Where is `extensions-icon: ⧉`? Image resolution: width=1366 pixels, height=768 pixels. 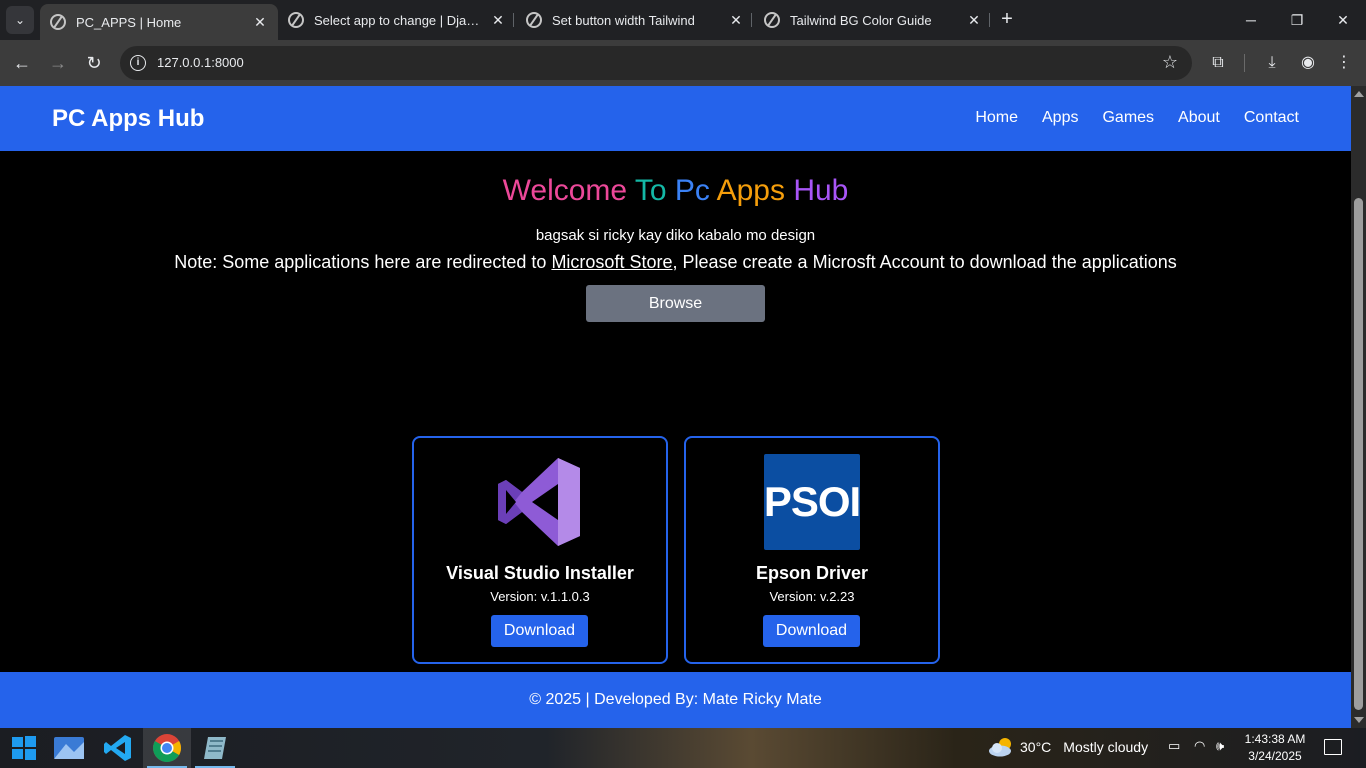 extensions-icon: ⧉ is located at coordinates (1218, 63).